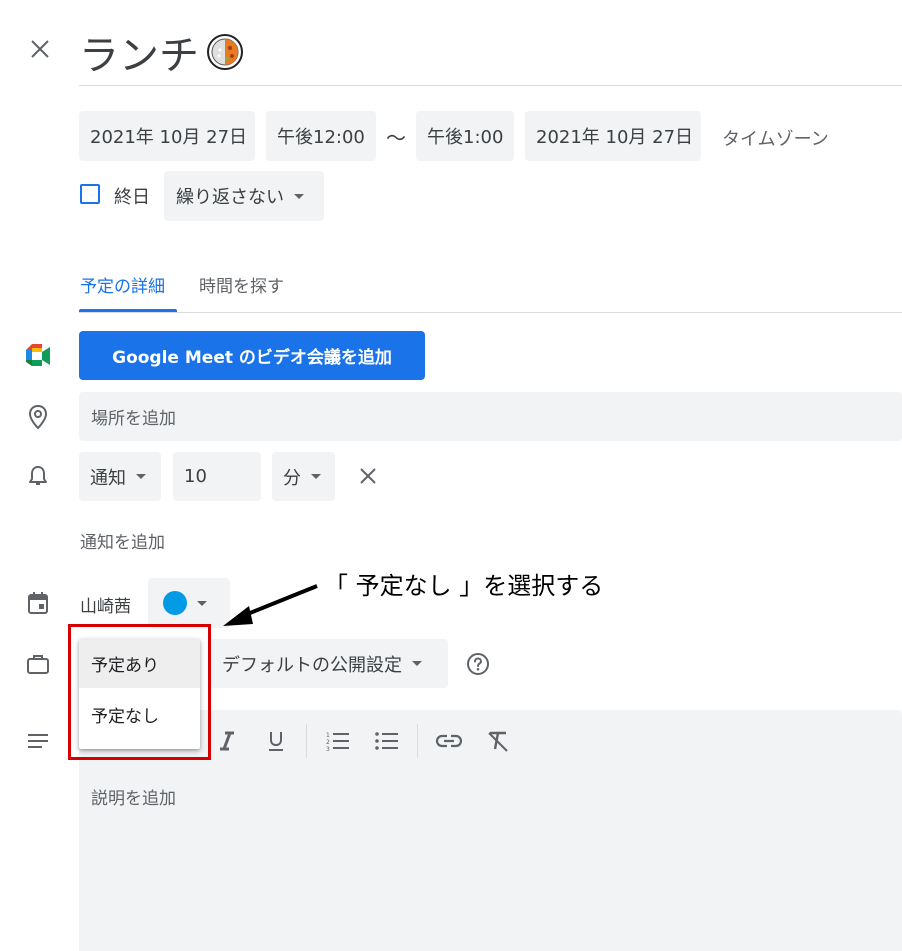 The image size is (902, 951). I want to click on remove-notification-button, so click(368, 476).